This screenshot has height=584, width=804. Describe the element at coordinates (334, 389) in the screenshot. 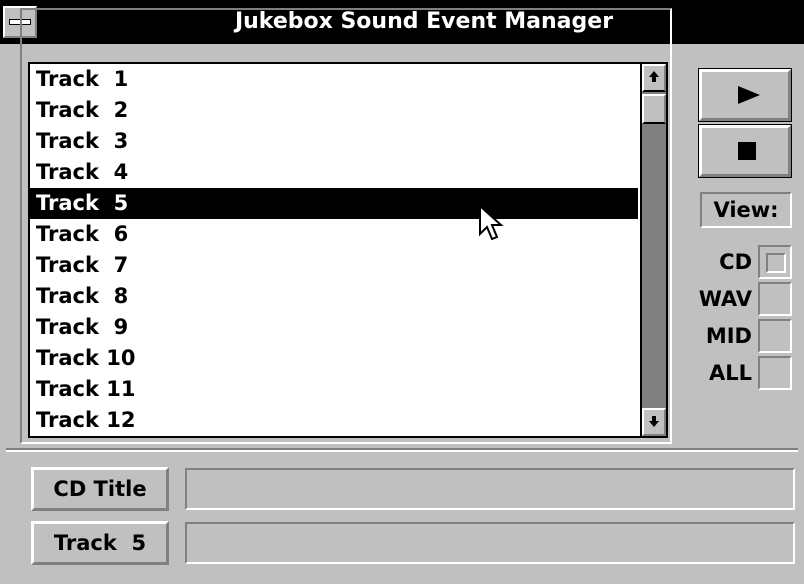

I see `list-item: Track 11` at that location.